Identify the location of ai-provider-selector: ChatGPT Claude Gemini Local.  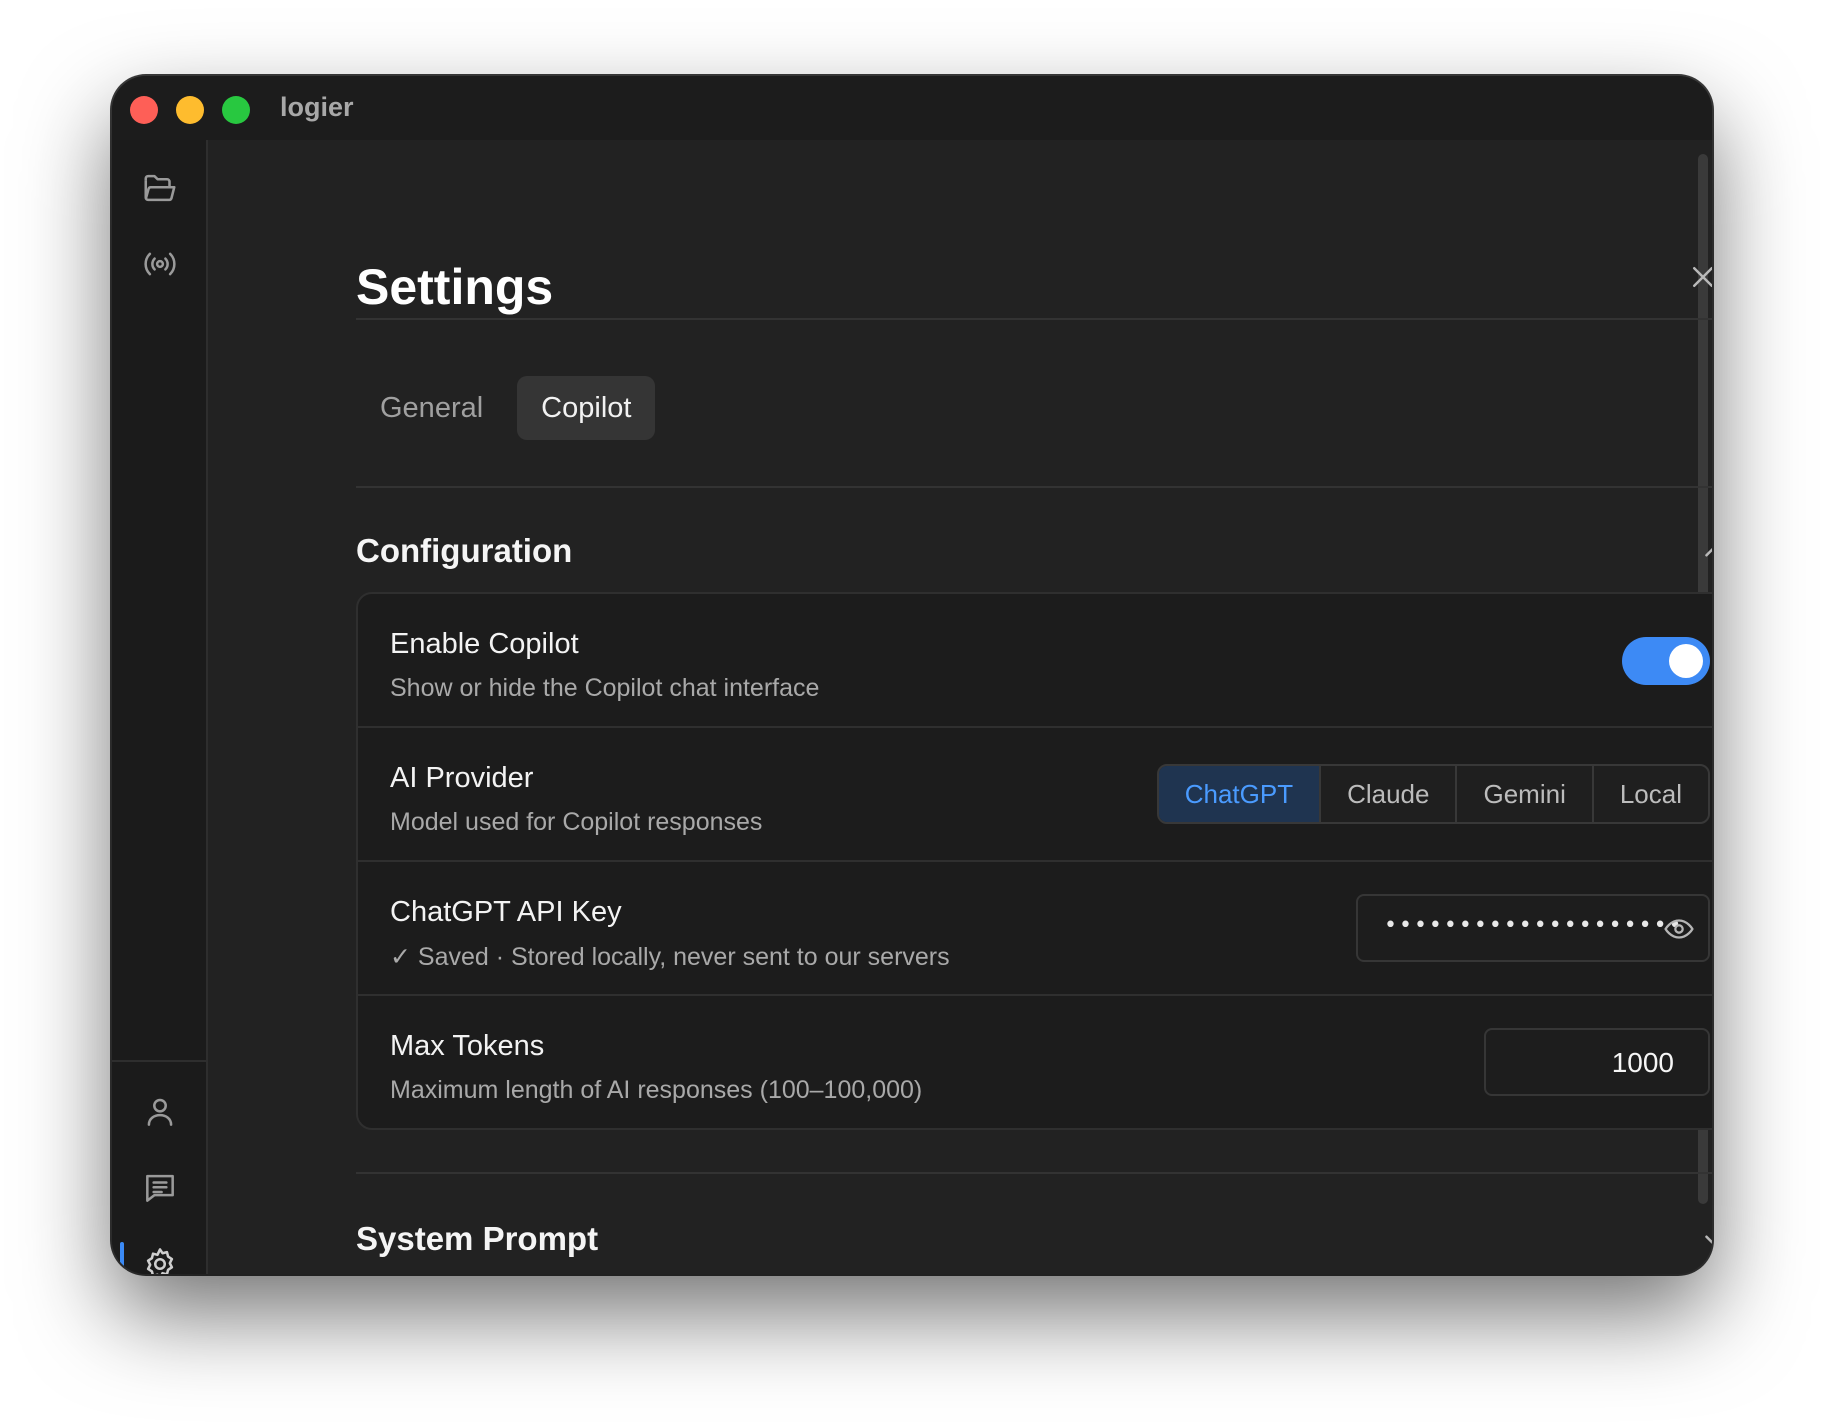
(1433, 794).